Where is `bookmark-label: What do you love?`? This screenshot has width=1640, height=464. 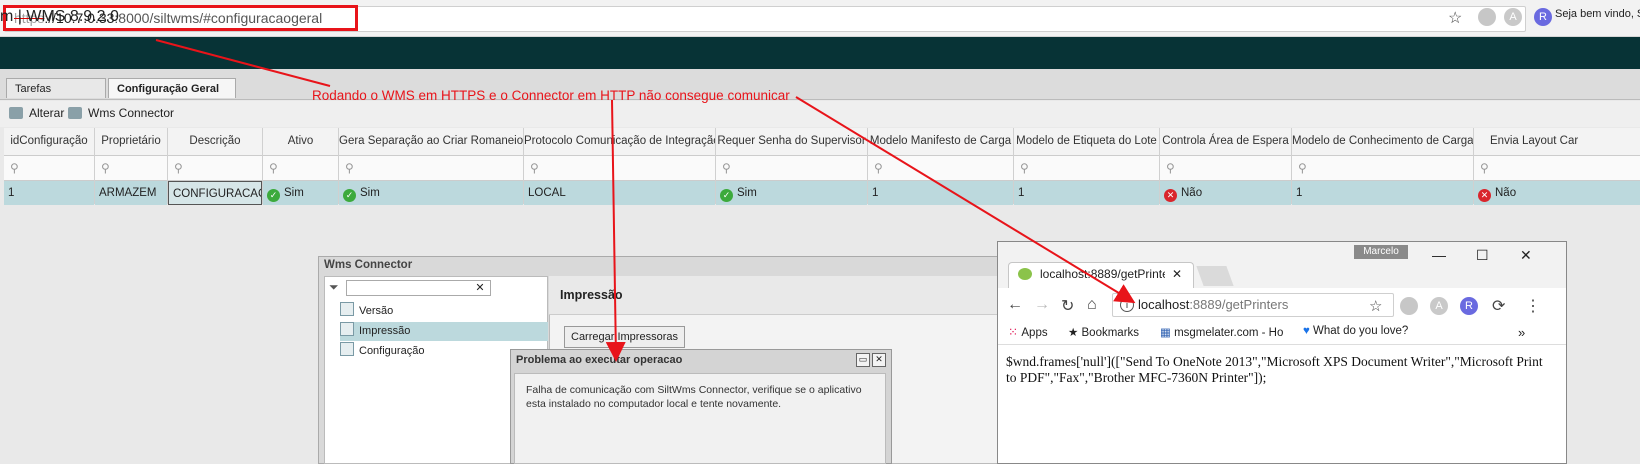
bookmark-label: What do you love? is located at coordinates (1361, 331).